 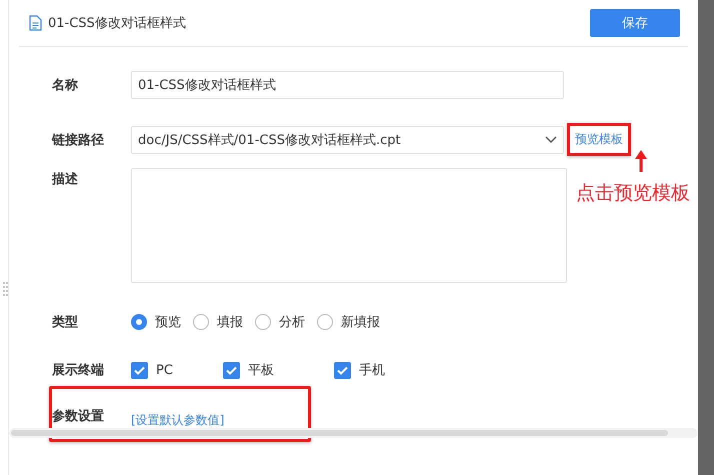 I want to click on field-label: 名称, so click(x=64, y=85).